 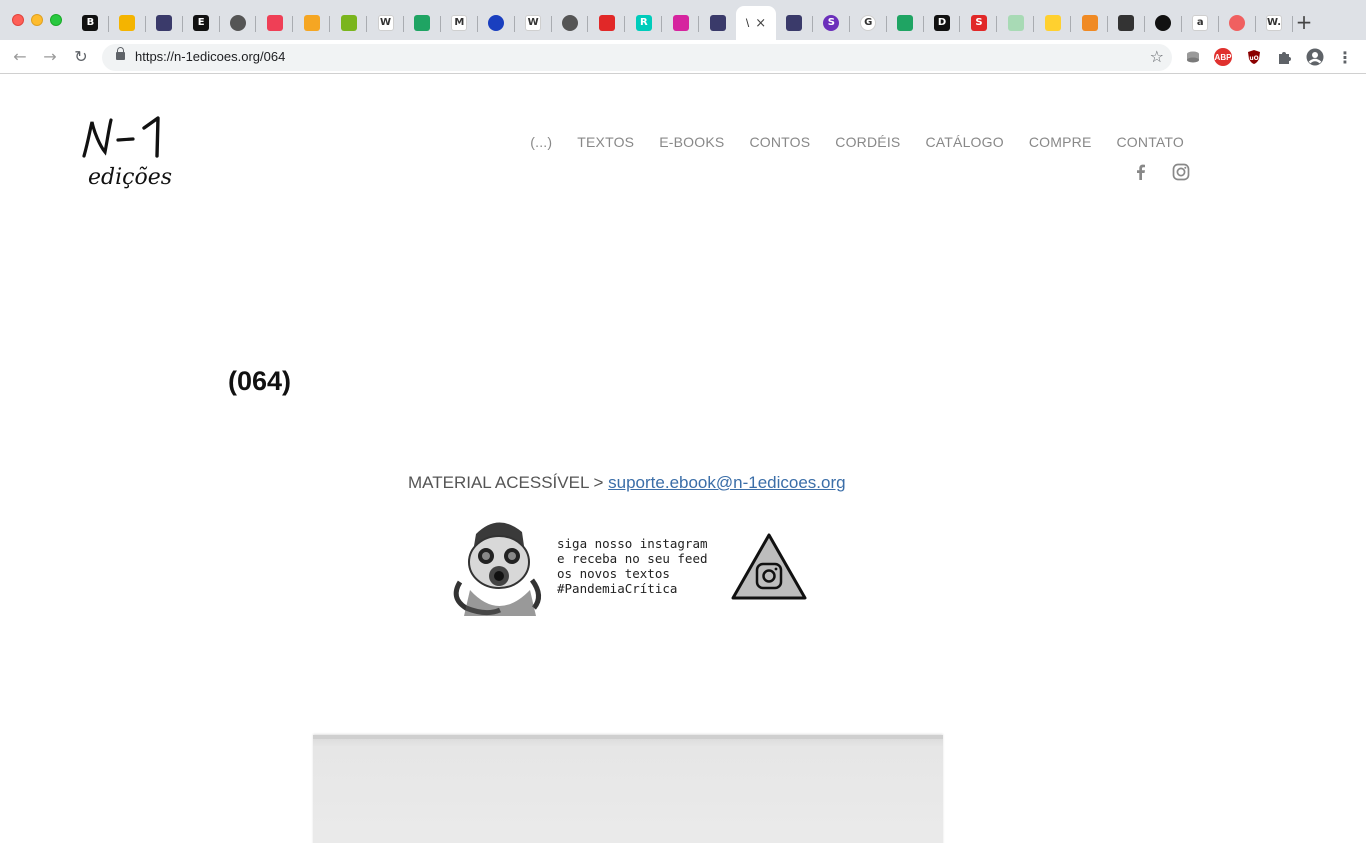 What do you see at coordinates (867, 142) in the screenshot?
I see `nav-item-cordeis: CORDÉIS` at bounding box center [867, 142].